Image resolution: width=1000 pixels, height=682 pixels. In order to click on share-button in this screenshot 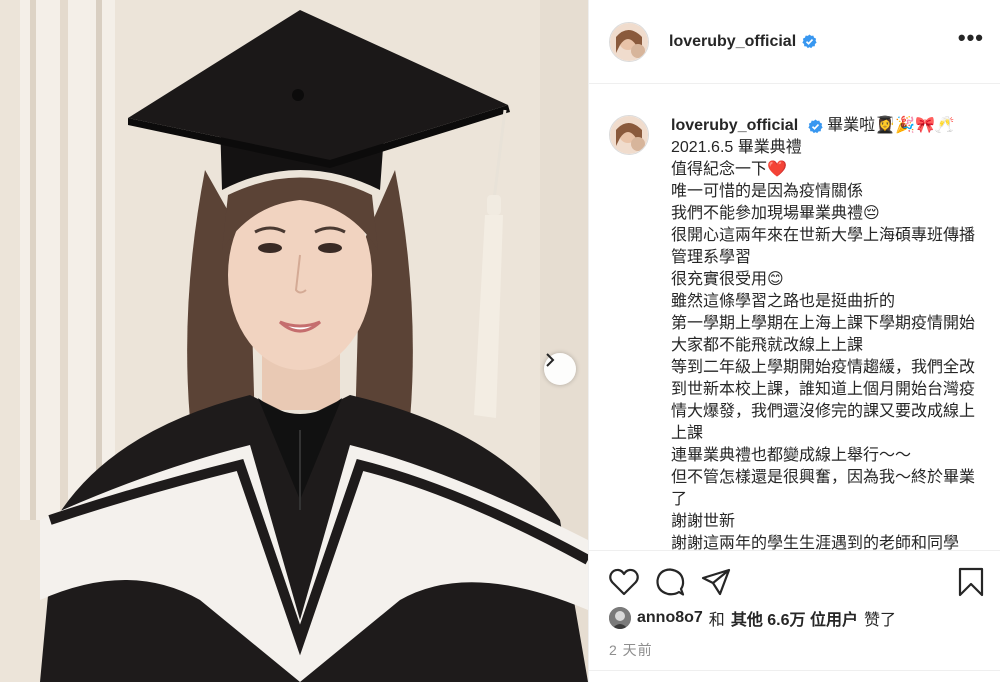, I will do `click(716, 582)`.